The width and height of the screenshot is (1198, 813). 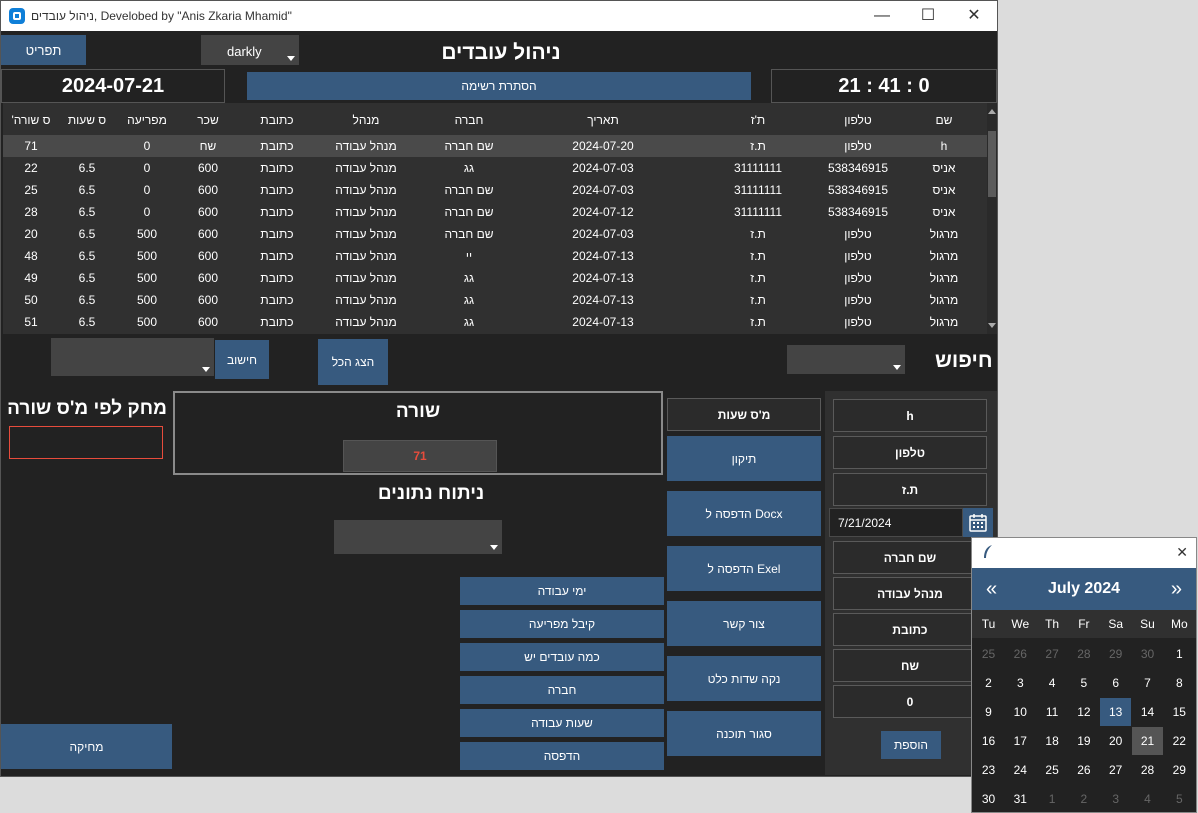 What do you see at coordinates (87, 120) in the screenshot?
I see `col-header-hours: ס שעות` at bounding box center [87, 120].